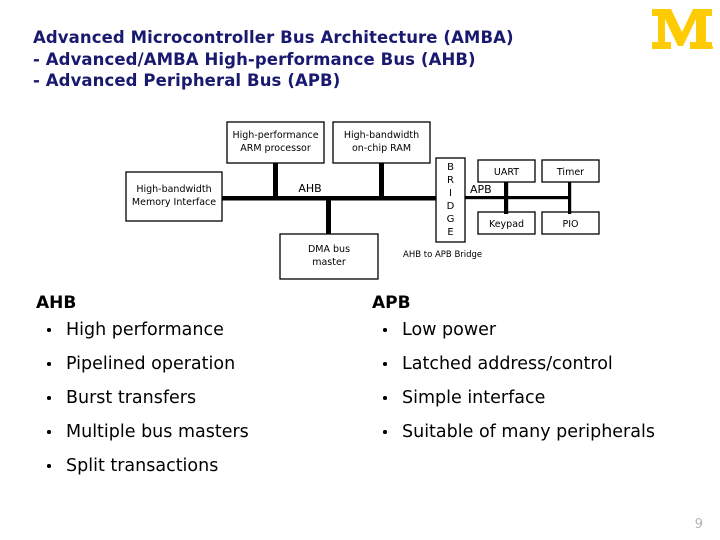 This screenshot has width=720, height=540. What do you see at coordinates (506, 224) in the screenshot?
I see `label-keypad: Keypad` at bounding box center [506, 224].